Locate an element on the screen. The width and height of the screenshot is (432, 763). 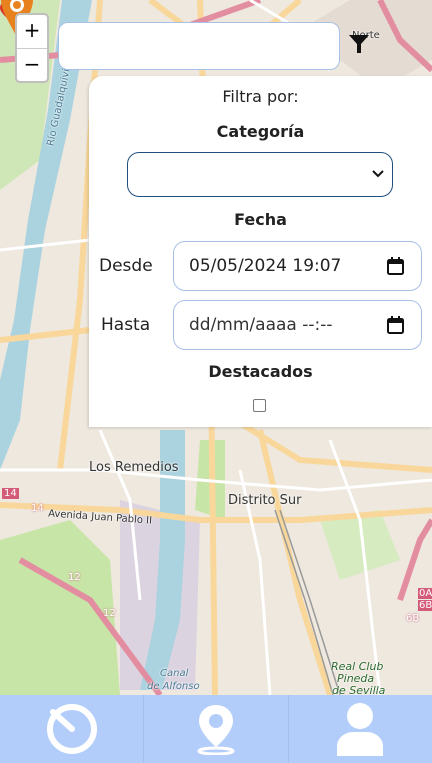
map-label-road-6b: 6B is located at coordinates (425, 605).